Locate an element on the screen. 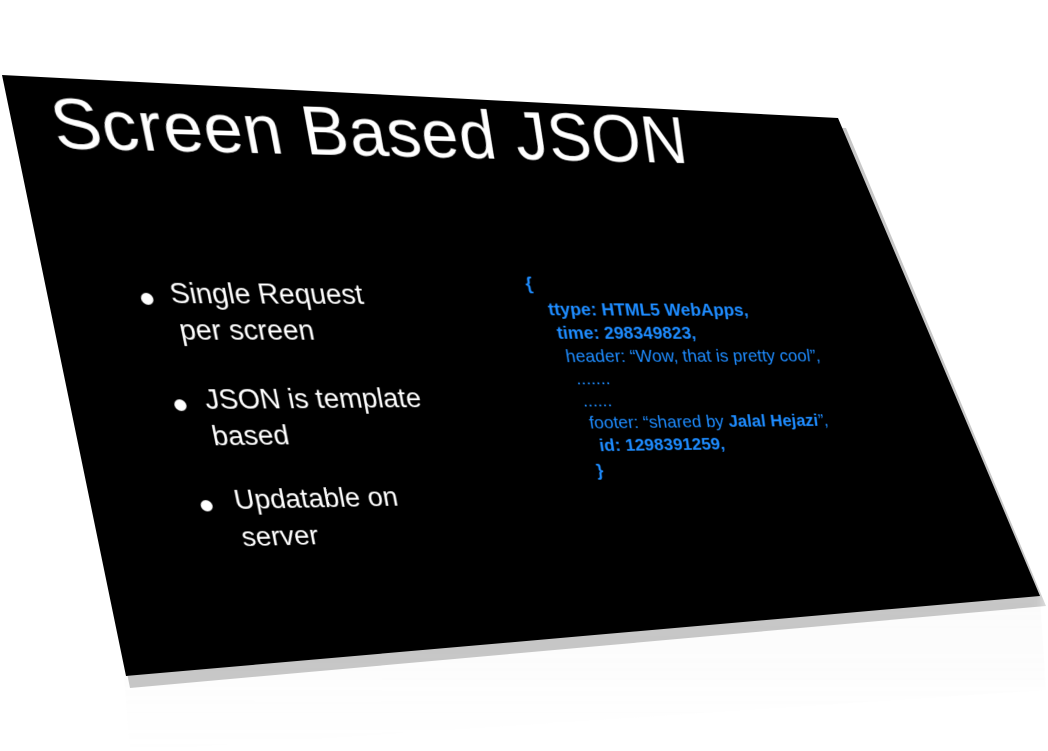  code-footer-suffix: ”, is located at coordinates (823, 420).